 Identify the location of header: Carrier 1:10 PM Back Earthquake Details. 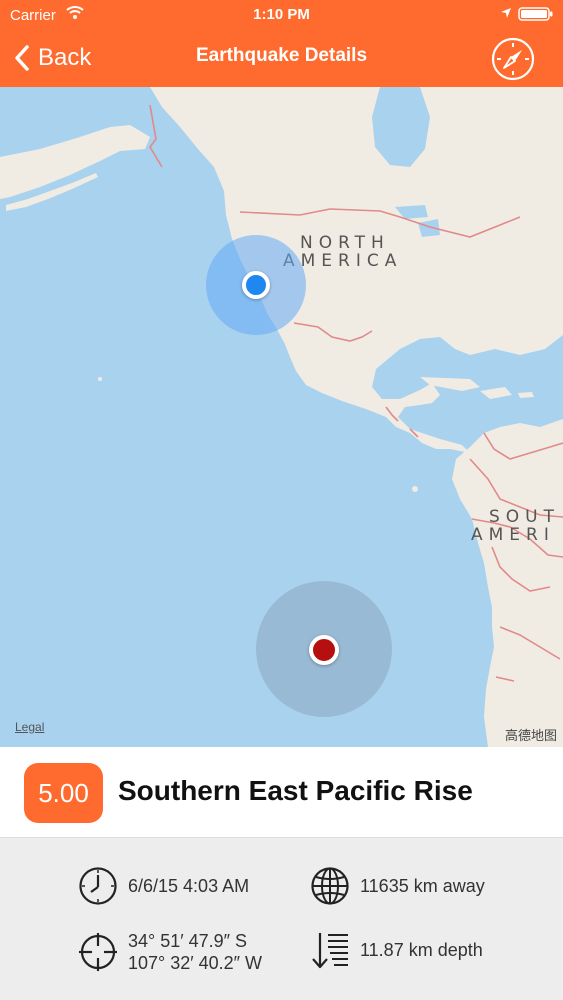
(281, 43).